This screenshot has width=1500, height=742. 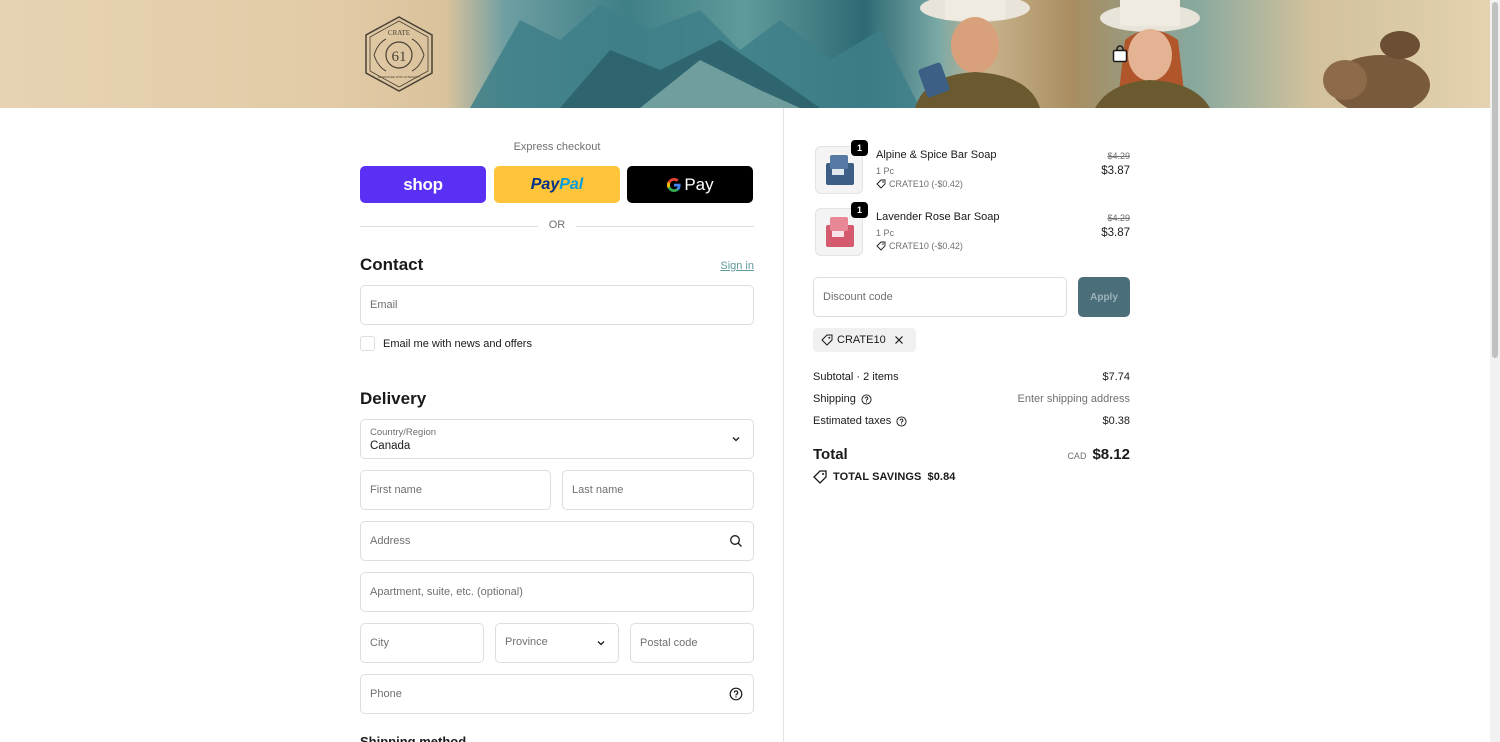 What do you see at coordinates (393, 398) in the screenshot?
I see `delivery-heading: Delivery` at bounding box center [393, 398].